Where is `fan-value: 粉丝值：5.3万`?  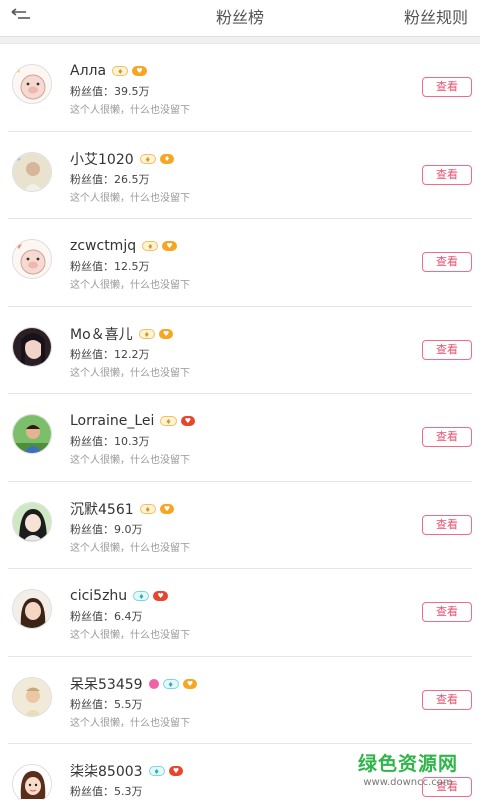 fan-value: 粉丝值：5.3万 is located at coordinates (106, 791).